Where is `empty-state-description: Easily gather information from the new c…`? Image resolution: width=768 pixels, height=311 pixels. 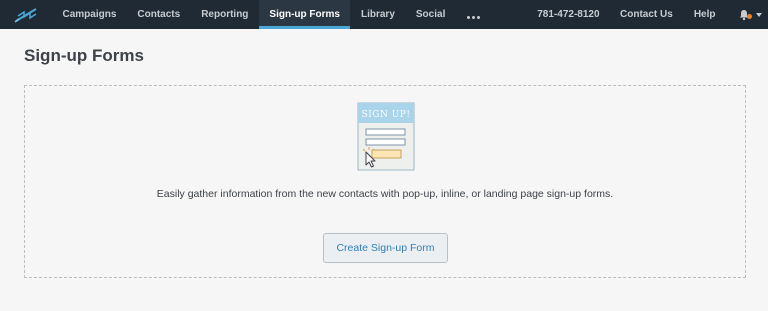 empty-state-description: Easily gather information from the new c… is located at coordinates (385, 194).